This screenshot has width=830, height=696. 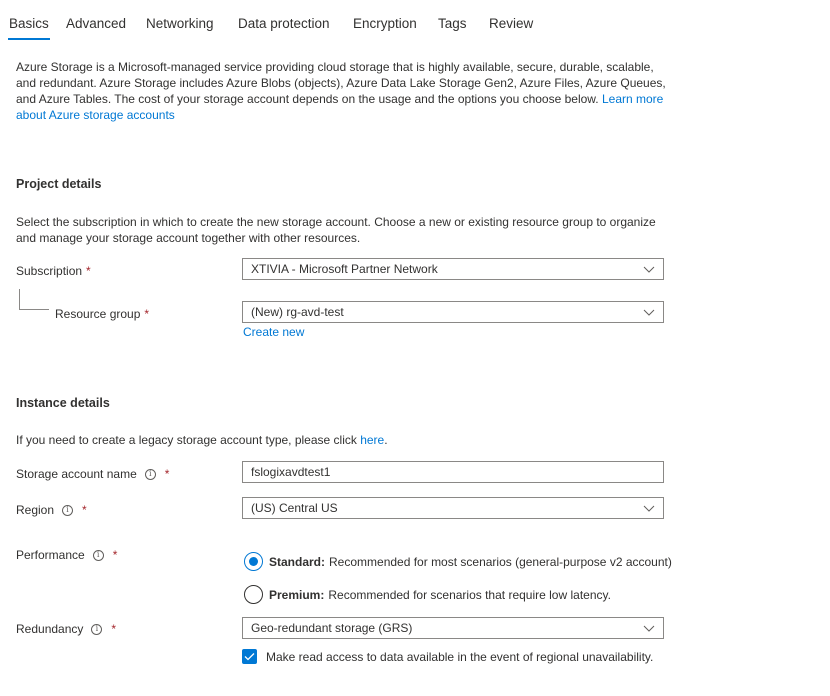 What do you see at coordinates (59, 184) in the screenshot?
I see `project-details-heading: Project details` at bounding box center [59, 184].